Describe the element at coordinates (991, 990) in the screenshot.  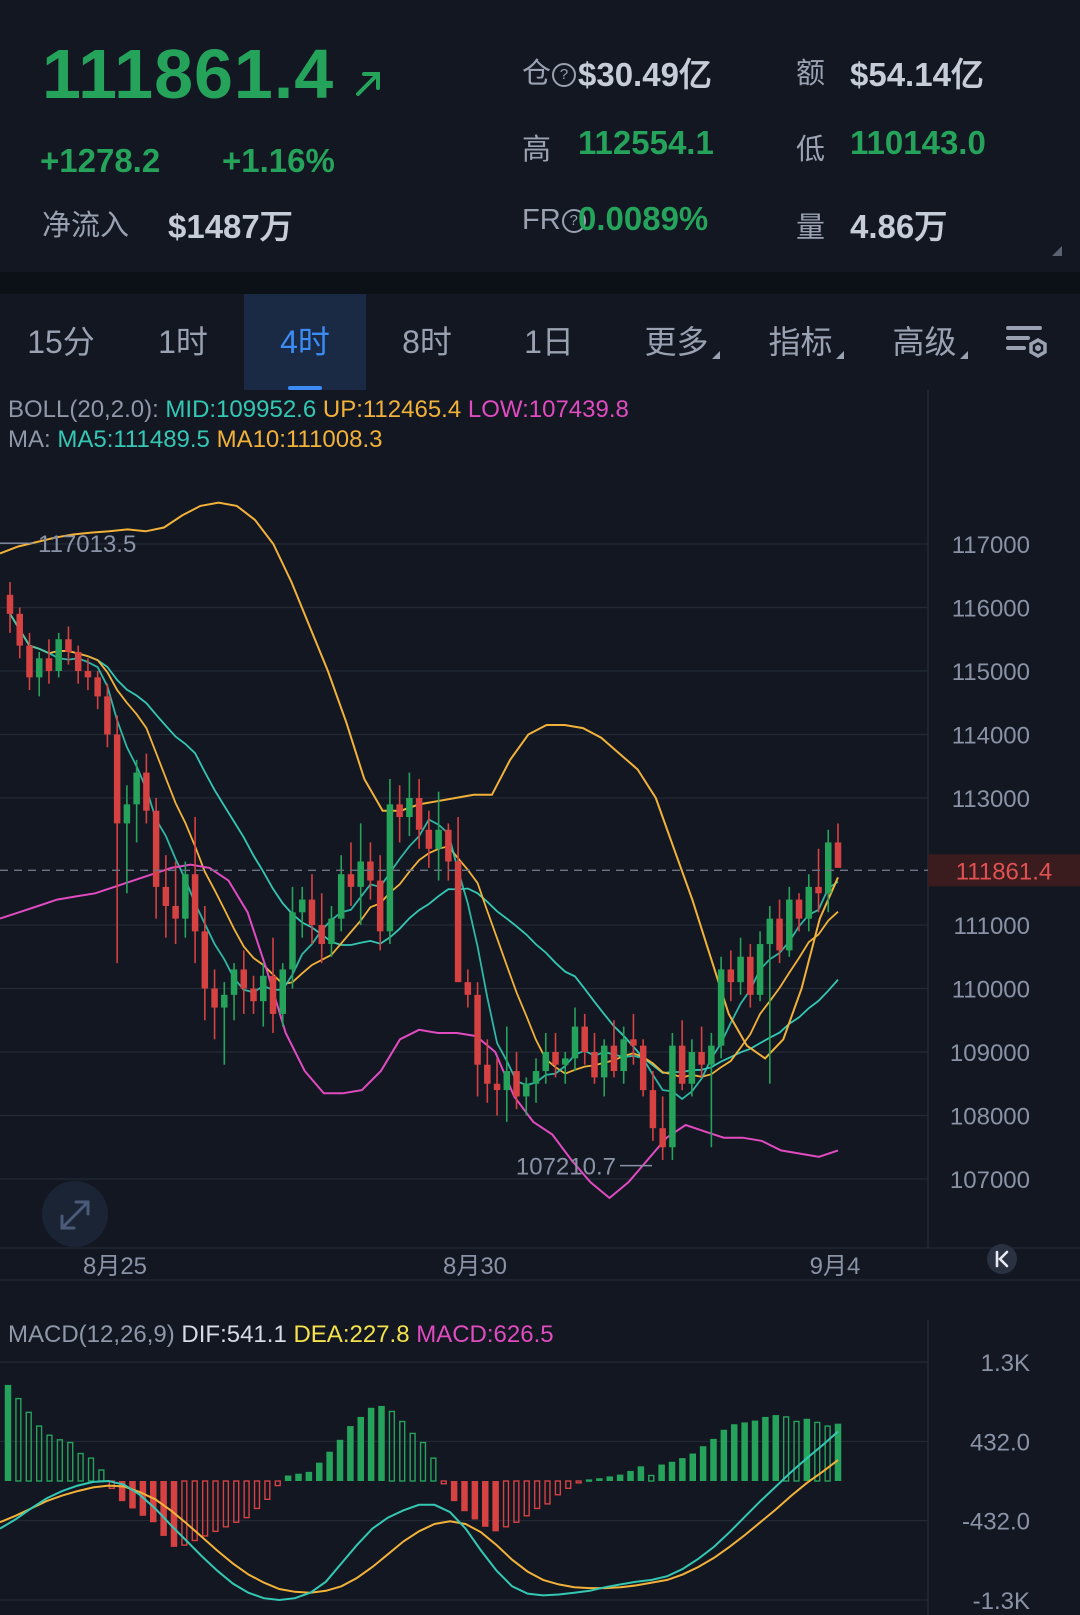
I see `price-tick-label: 110000` at that location.